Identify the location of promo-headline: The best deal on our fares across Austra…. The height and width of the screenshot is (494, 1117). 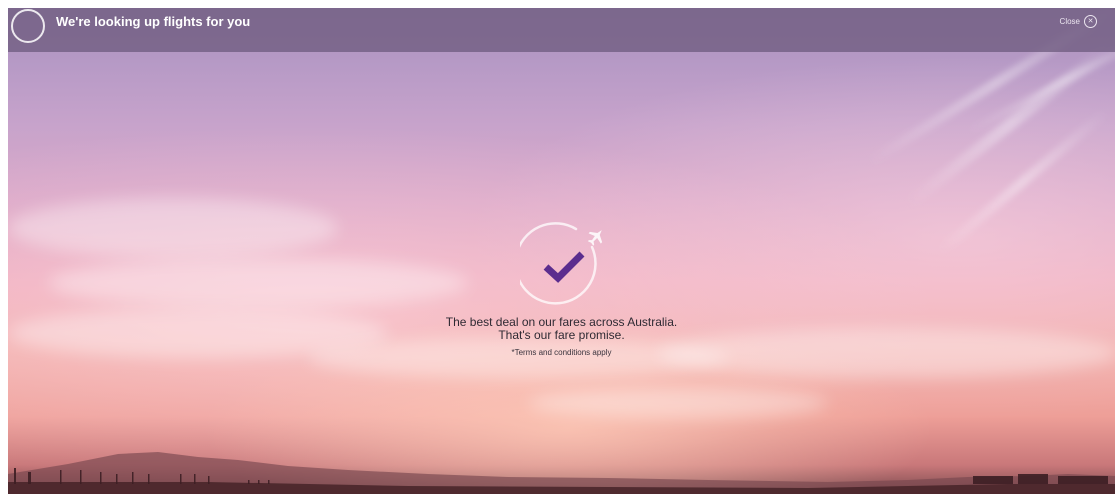
(561, 322).